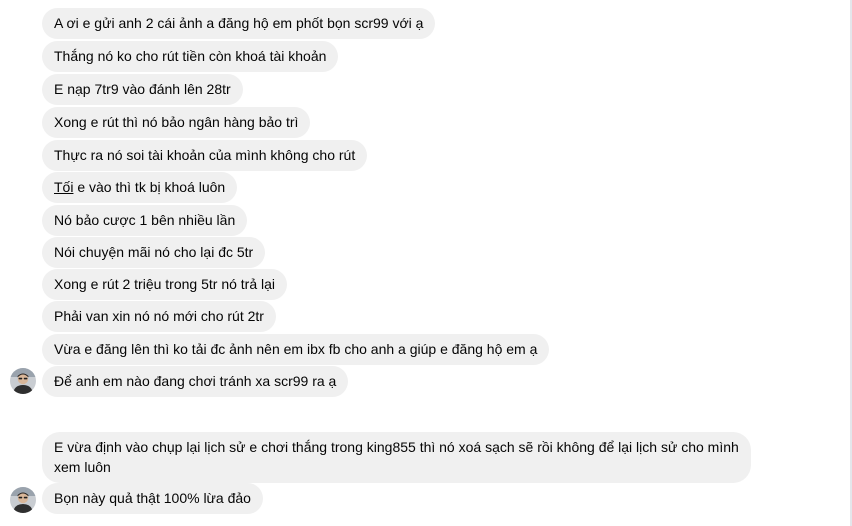 This screenshot has height=526, width=852. I want to click on message-text: Nói chuyện mãi nó cho lại đc 5tr, so click(154, 252).